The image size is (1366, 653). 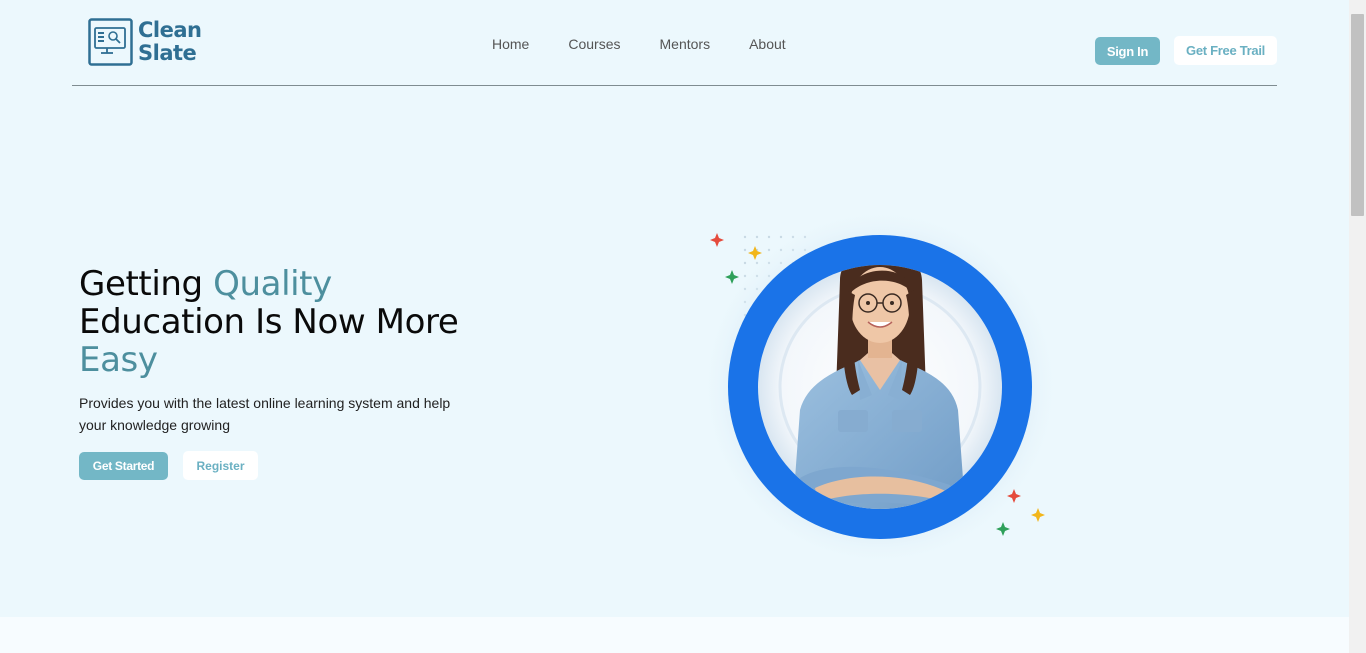 I want to click on logo-line2: Slate, so click(x=167, y=53).